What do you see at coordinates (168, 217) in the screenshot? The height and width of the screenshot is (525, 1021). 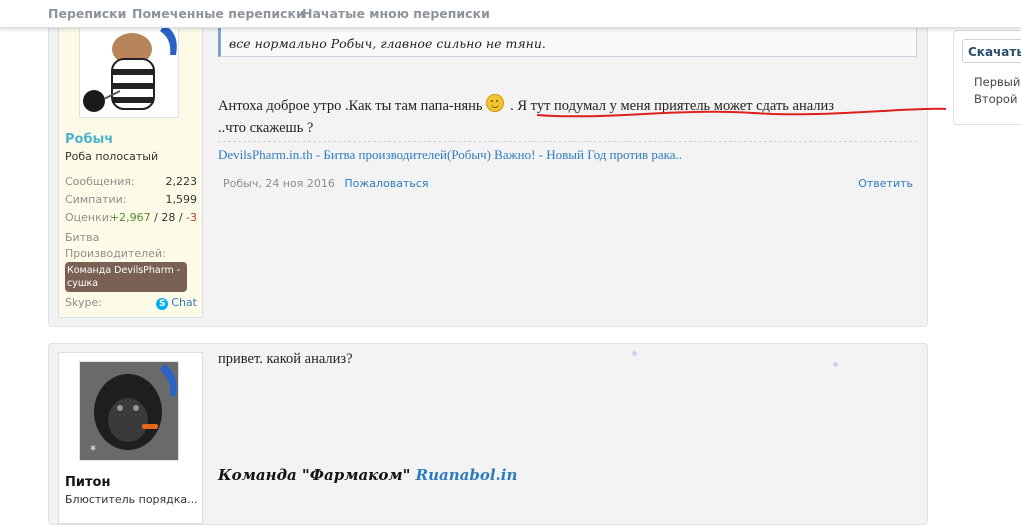 I see `rating-neutral: 28` at bounding box center [168, 217].